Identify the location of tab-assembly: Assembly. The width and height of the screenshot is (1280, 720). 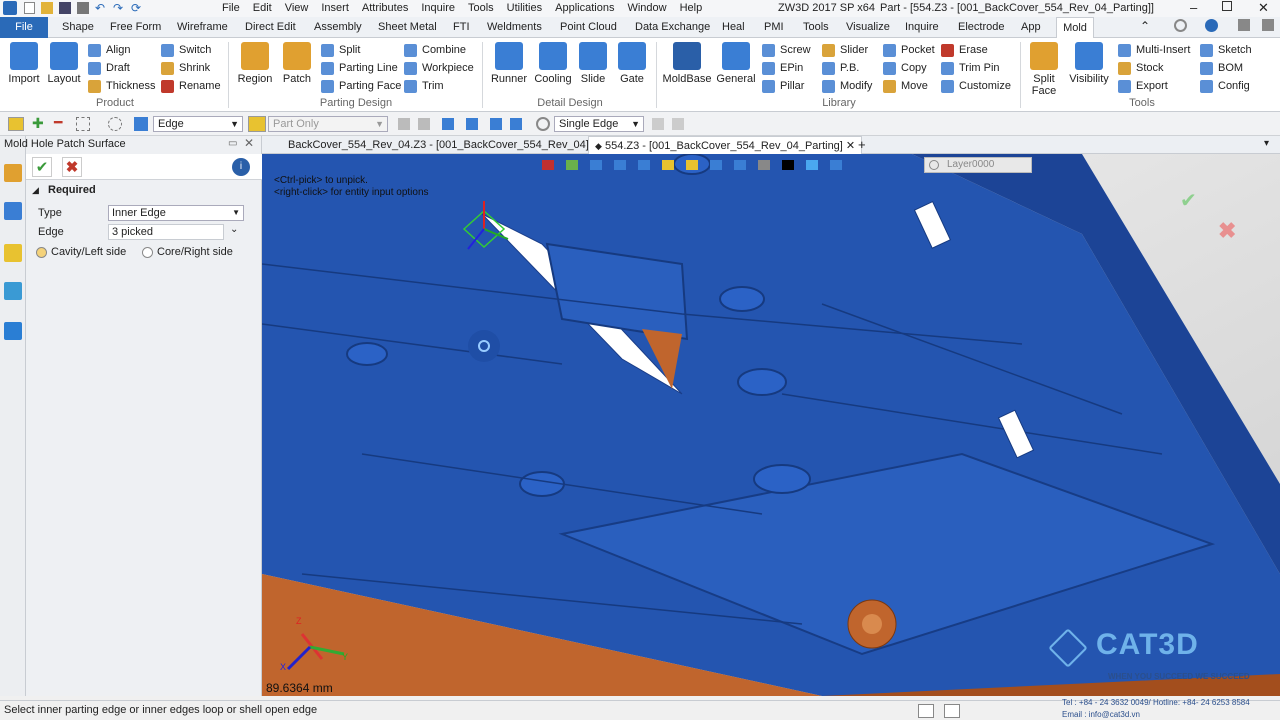
(338, 27).